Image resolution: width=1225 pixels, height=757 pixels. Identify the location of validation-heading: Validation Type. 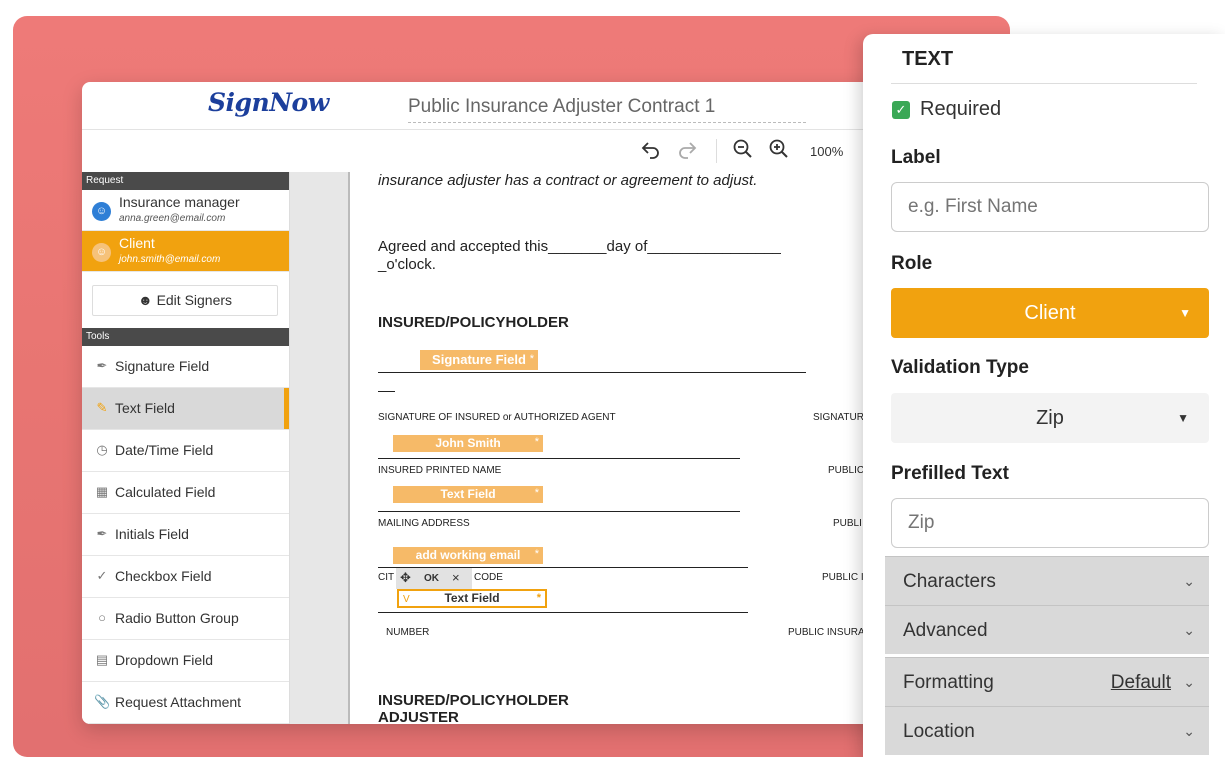
(960, 367).